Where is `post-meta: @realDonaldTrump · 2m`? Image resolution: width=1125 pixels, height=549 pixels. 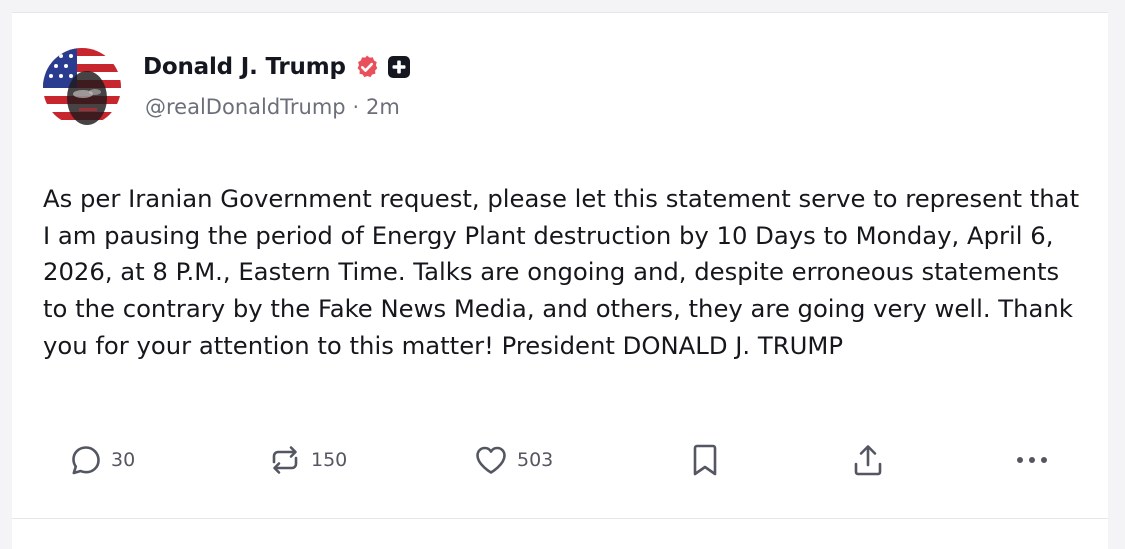
post-meta: @realDonaldTrump · 2m is located at coordinates (272, 107).